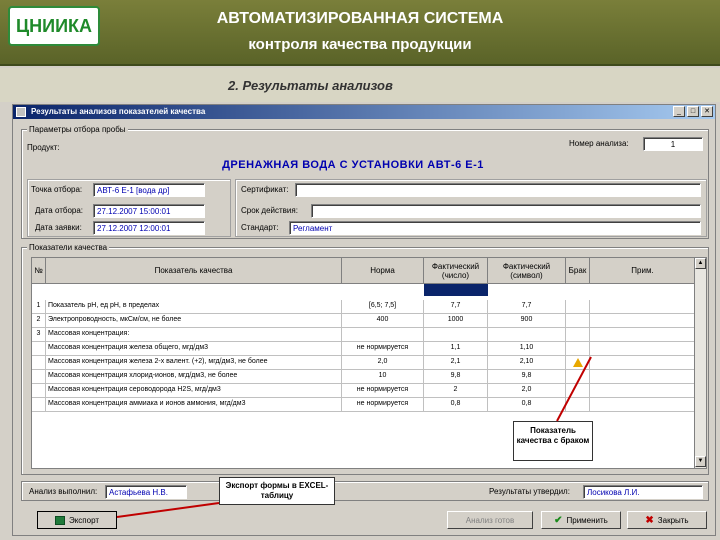  What do you see at coordinates (587, 520) in the screenshot?
I see `apply-label: Применить` at bounding box center [587, 520].